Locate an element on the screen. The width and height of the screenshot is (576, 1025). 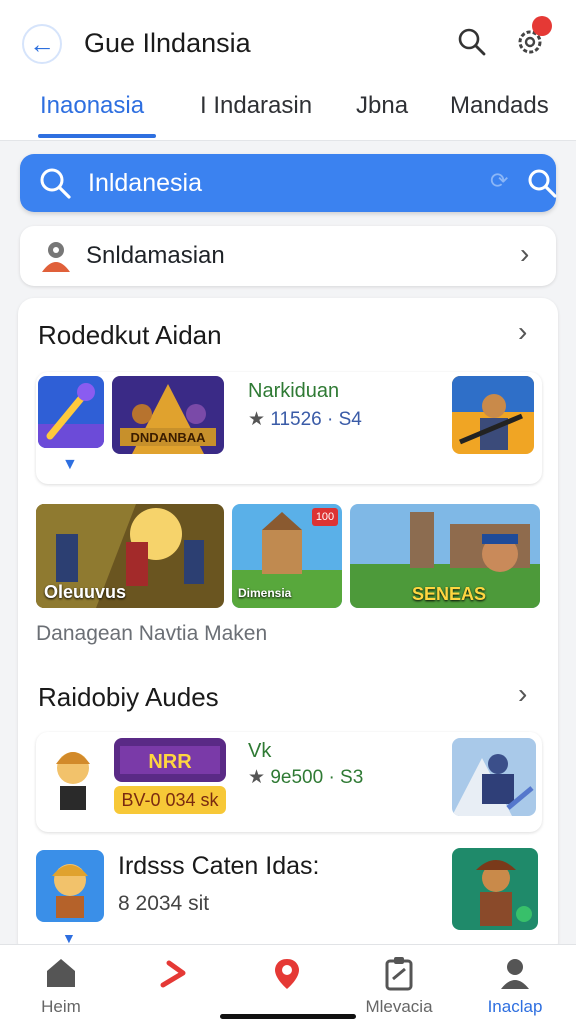
game-banner-image: DNDANBAA is located at coordinates (168, 415).